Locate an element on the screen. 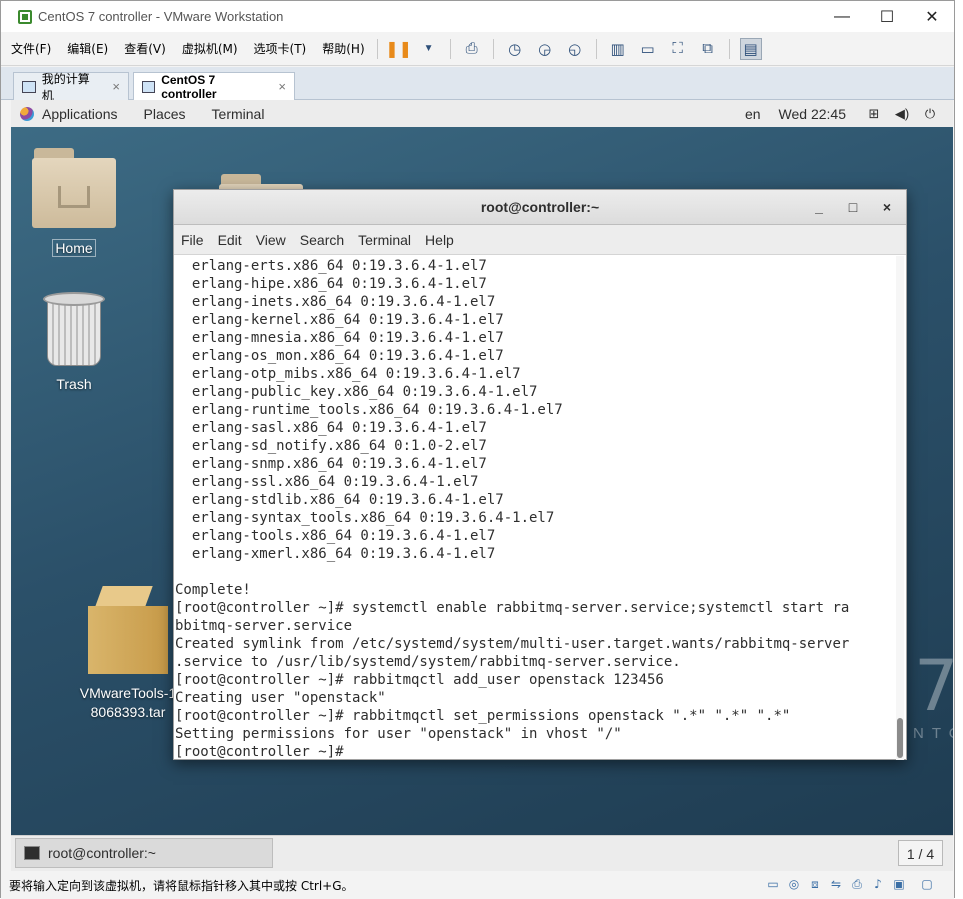  snapshot-manager-icon: ◵ is located at coordinates (575, 49).